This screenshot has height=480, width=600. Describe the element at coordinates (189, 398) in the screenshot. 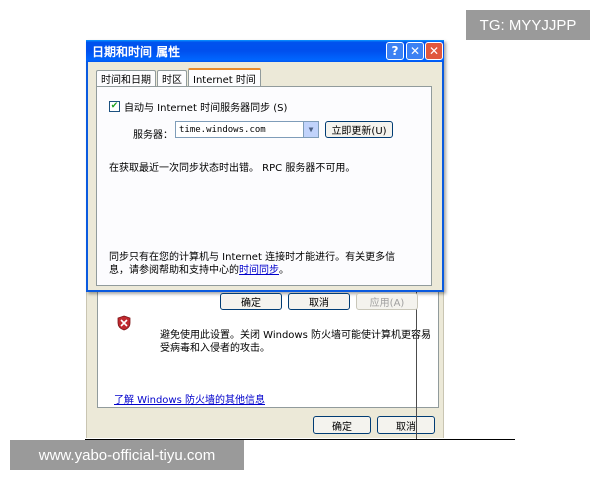

I see `firewall-info-link: 了解 Windows 防火墙的其他信息` at that location.